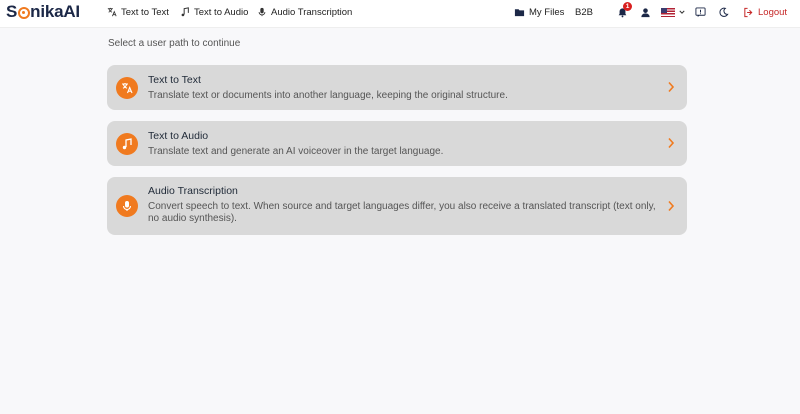  I want to click on chevron-down-icon, so click(682, 12).